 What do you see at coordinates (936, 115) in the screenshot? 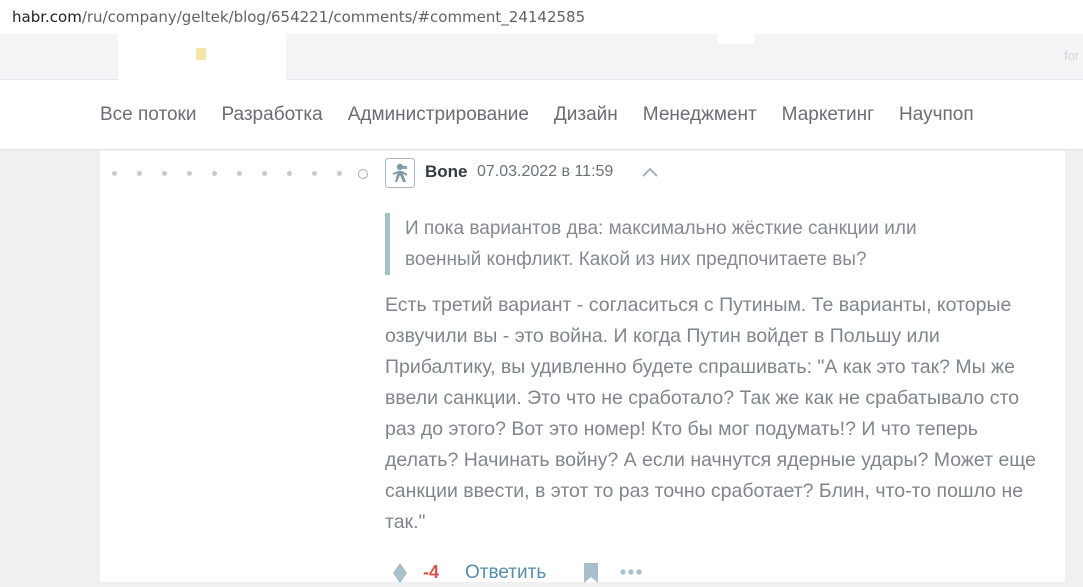
I see `nav-item-popular-science: Научпоп` at bounding box center [936, 115].